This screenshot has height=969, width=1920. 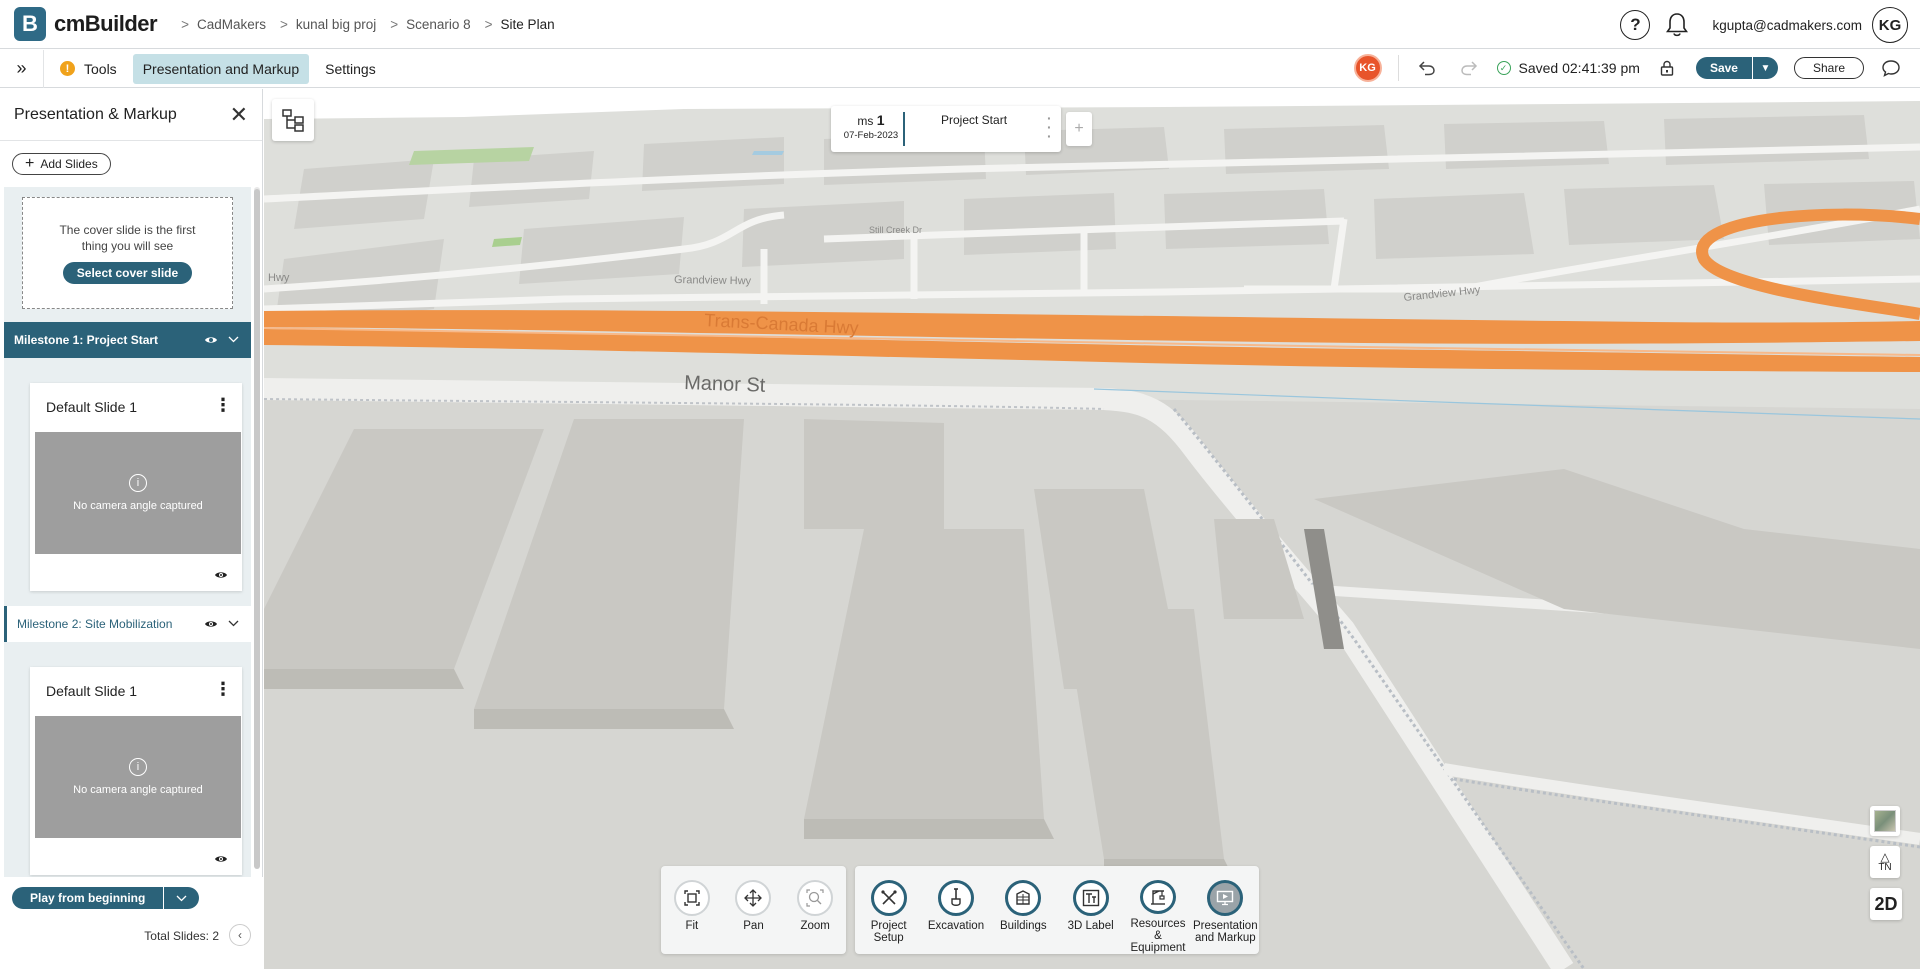 I want to click on hierarchy-tree-button, so click(x=293, y=120).